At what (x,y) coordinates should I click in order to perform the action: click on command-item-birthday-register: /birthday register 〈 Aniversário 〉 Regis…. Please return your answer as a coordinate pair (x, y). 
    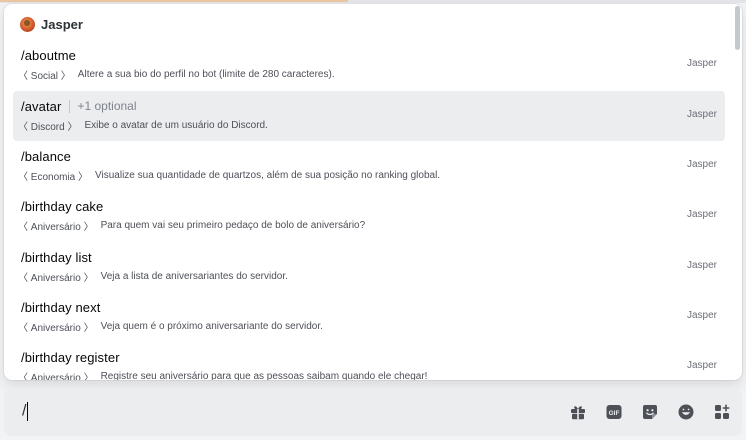
    Looking at the image, I should click on (369, 361).